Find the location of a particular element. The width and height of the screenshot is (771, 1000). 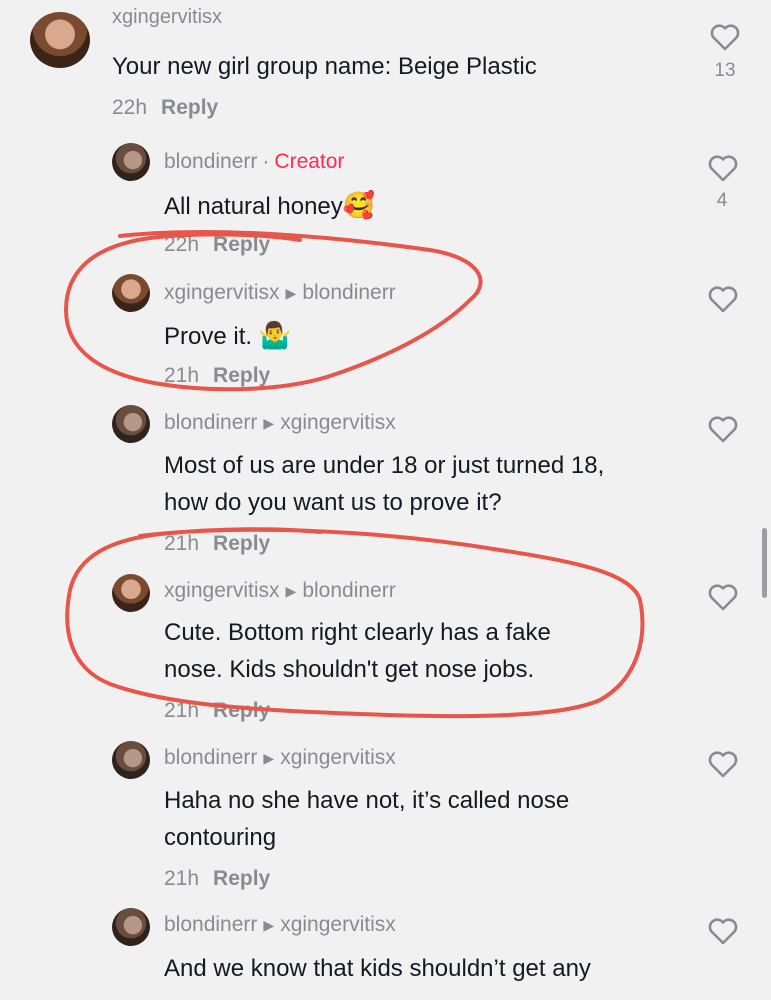

comment-text-line: And we know that kids shouldn’t get any is located at coordinates (377, 968).